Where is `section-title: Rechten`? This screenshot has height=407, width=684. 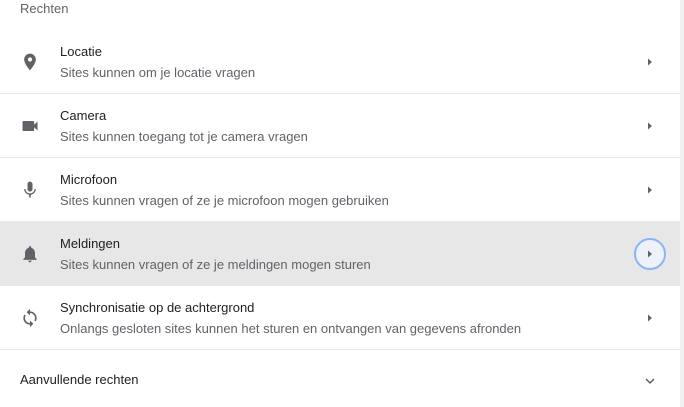
section-title: Rechten is located at coordinates (44, 8).